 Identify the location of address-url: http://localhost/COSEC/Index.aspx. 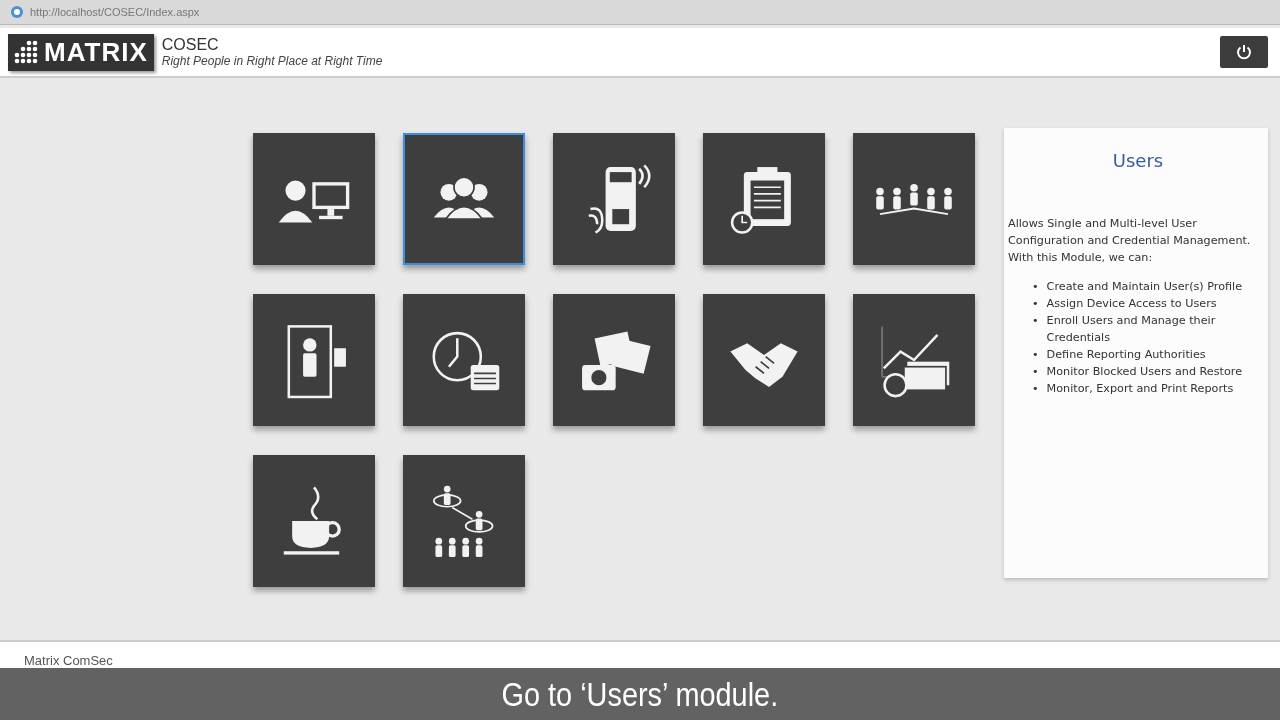
(115, 12).